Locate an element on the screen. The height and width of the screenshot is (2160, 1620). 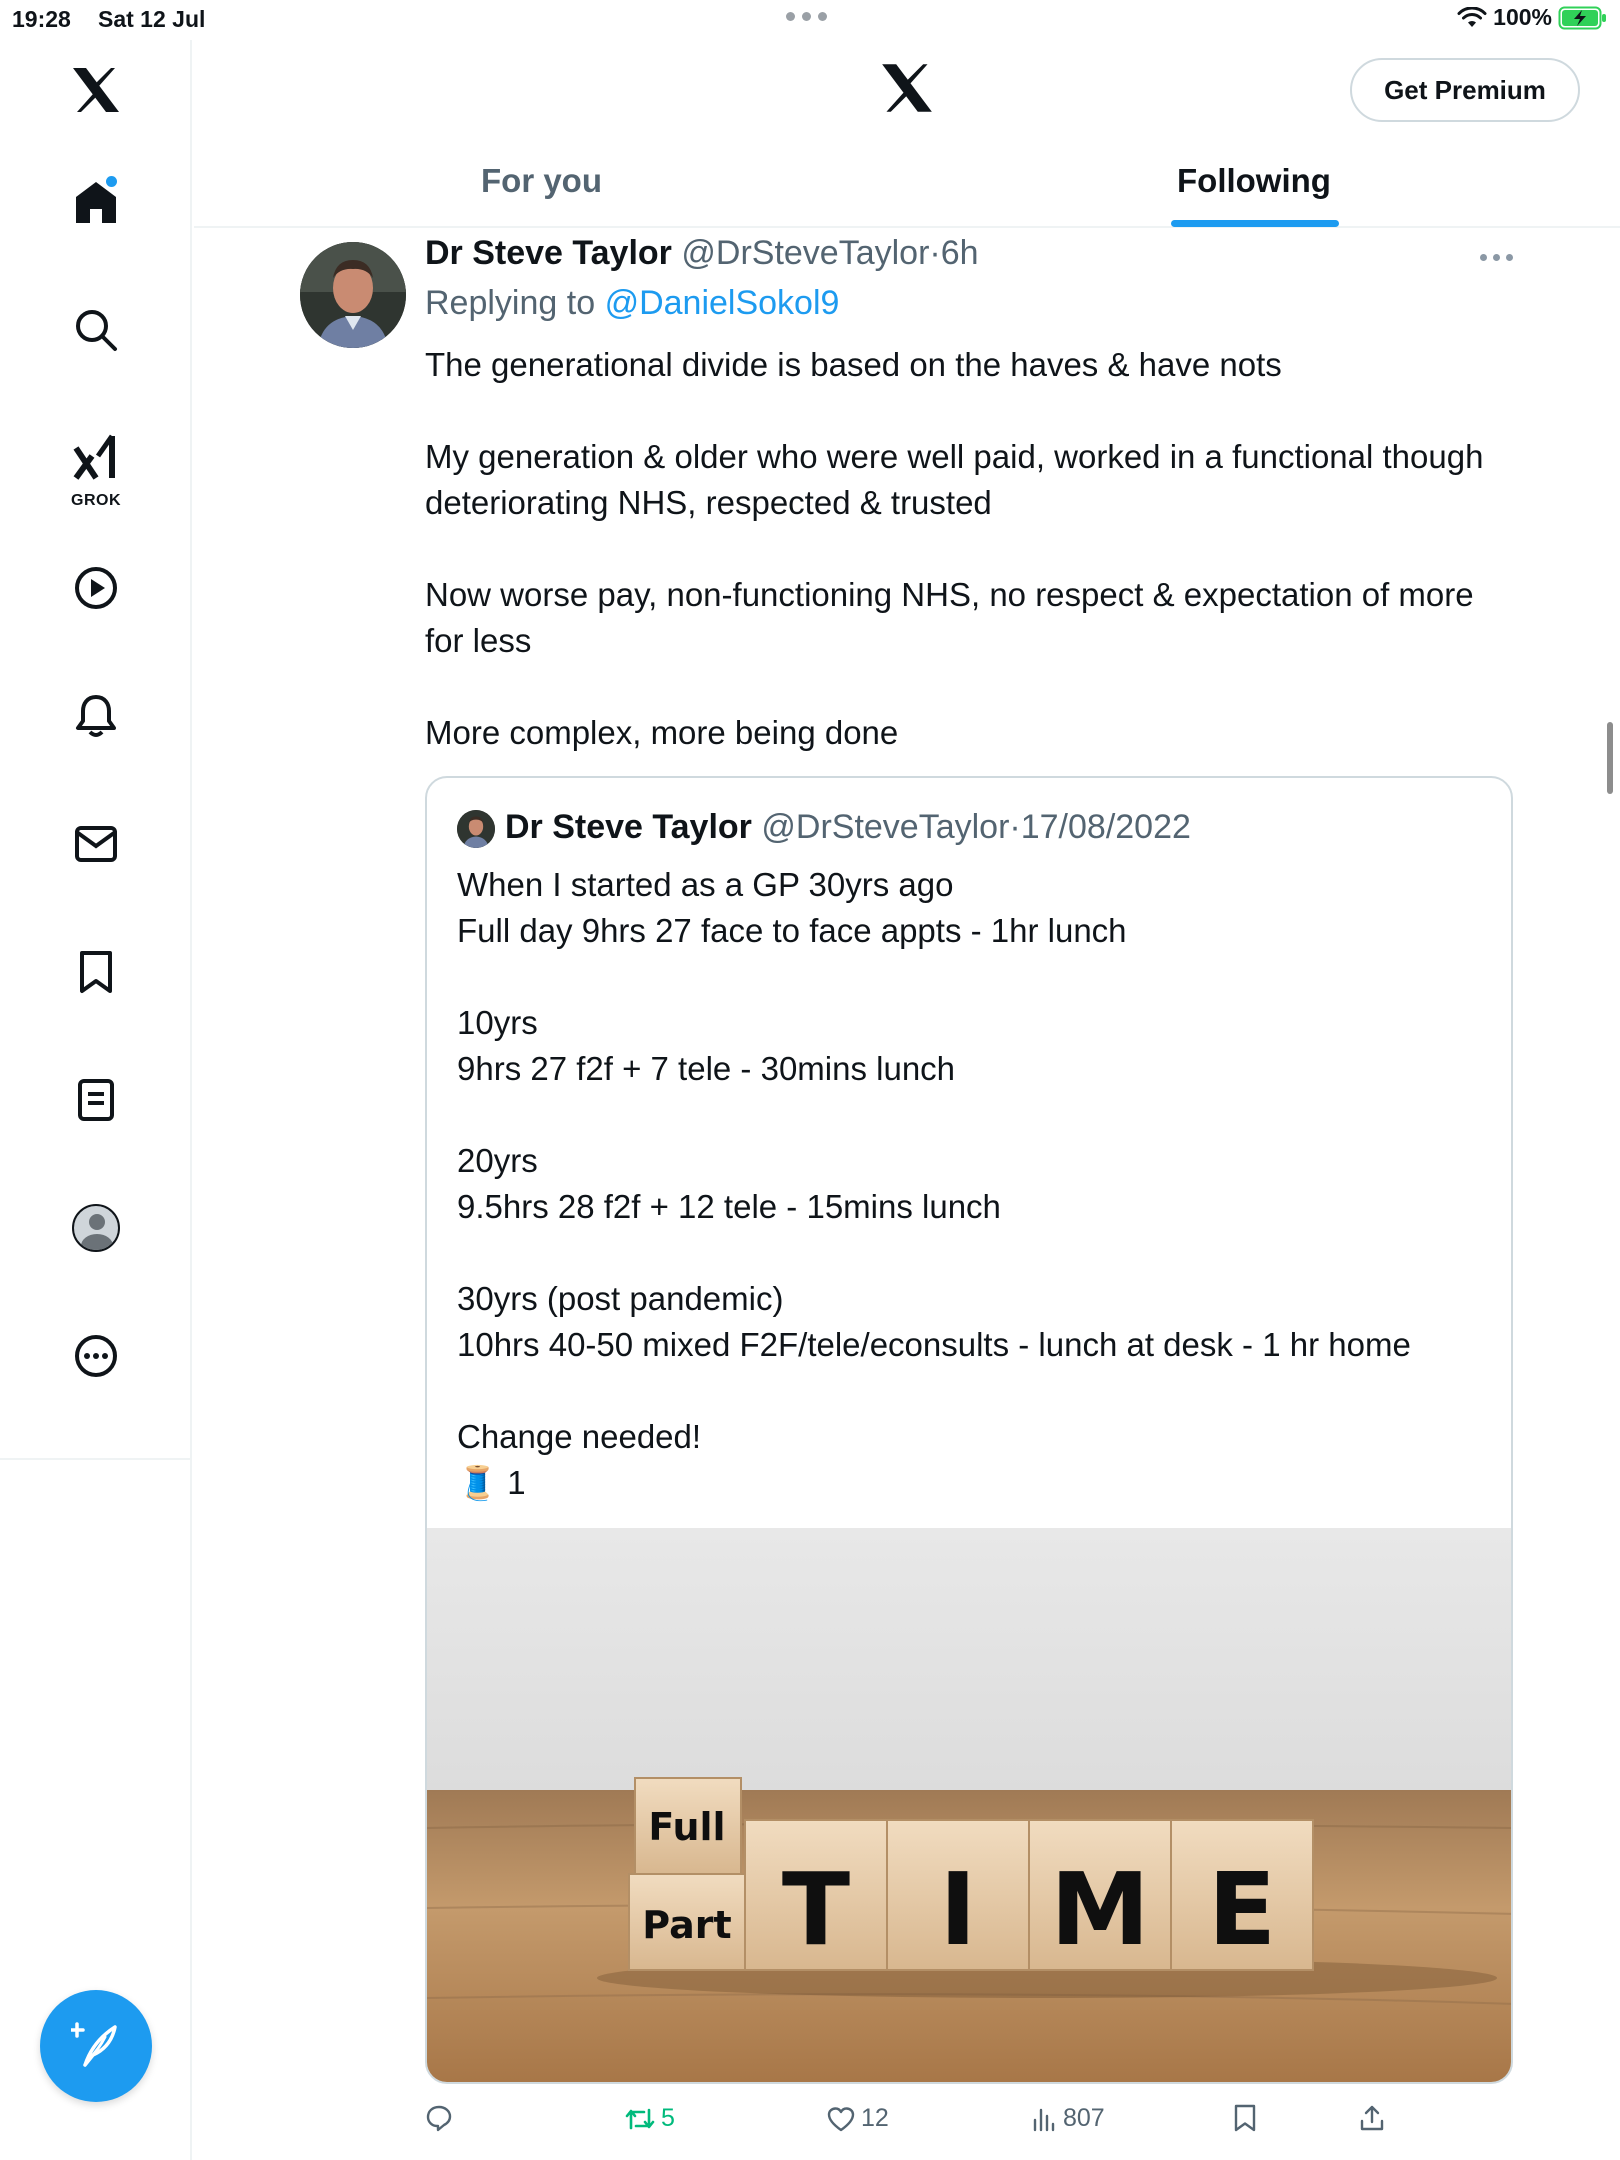
views-icon is located at coordinates (1044, 2119).